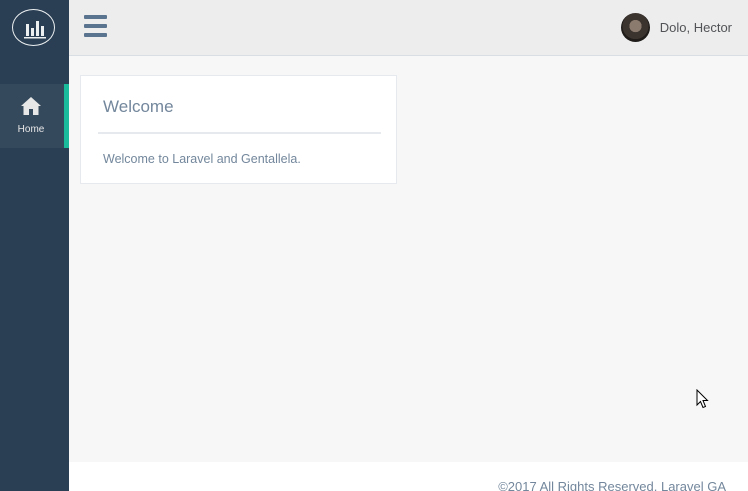 The height and width of the screenshot is (491, 748). I want to click on panel-divider, so click(239, 133).